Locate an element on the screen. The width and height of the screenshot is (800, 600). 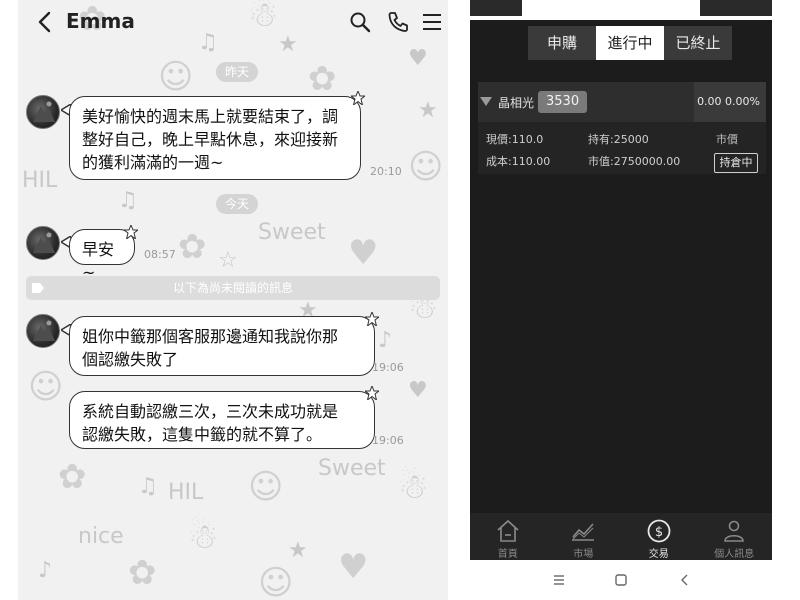
market-value-row: 市值:2750000.00 is located at coordinates (634, 161).